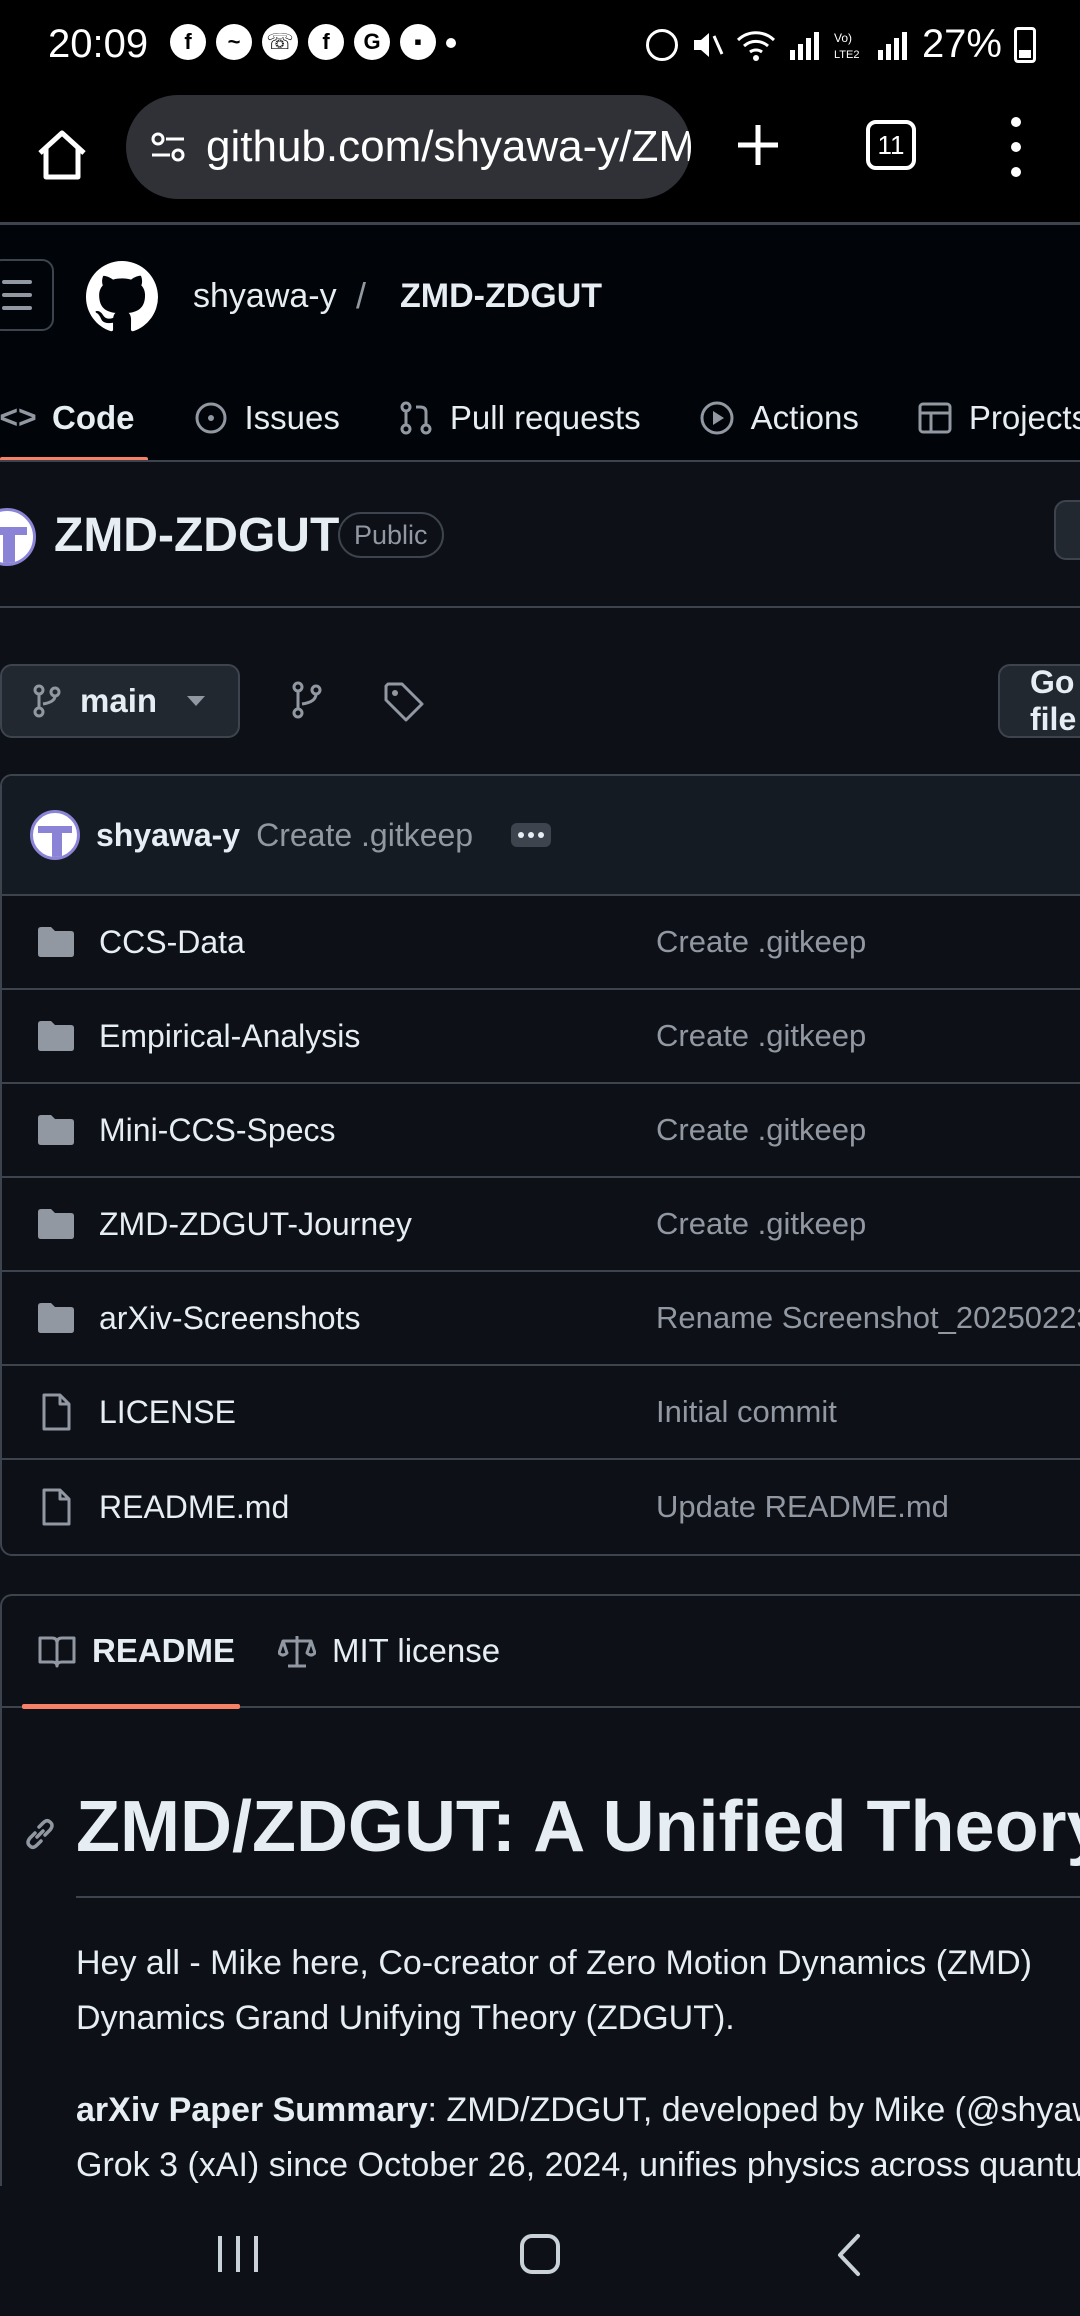 Image resolution: width=1080 pixels, height=2316 pixels. Describe the element at coordinates (416, 417) in the screenshot. I see `pull-request-icon` at that location.